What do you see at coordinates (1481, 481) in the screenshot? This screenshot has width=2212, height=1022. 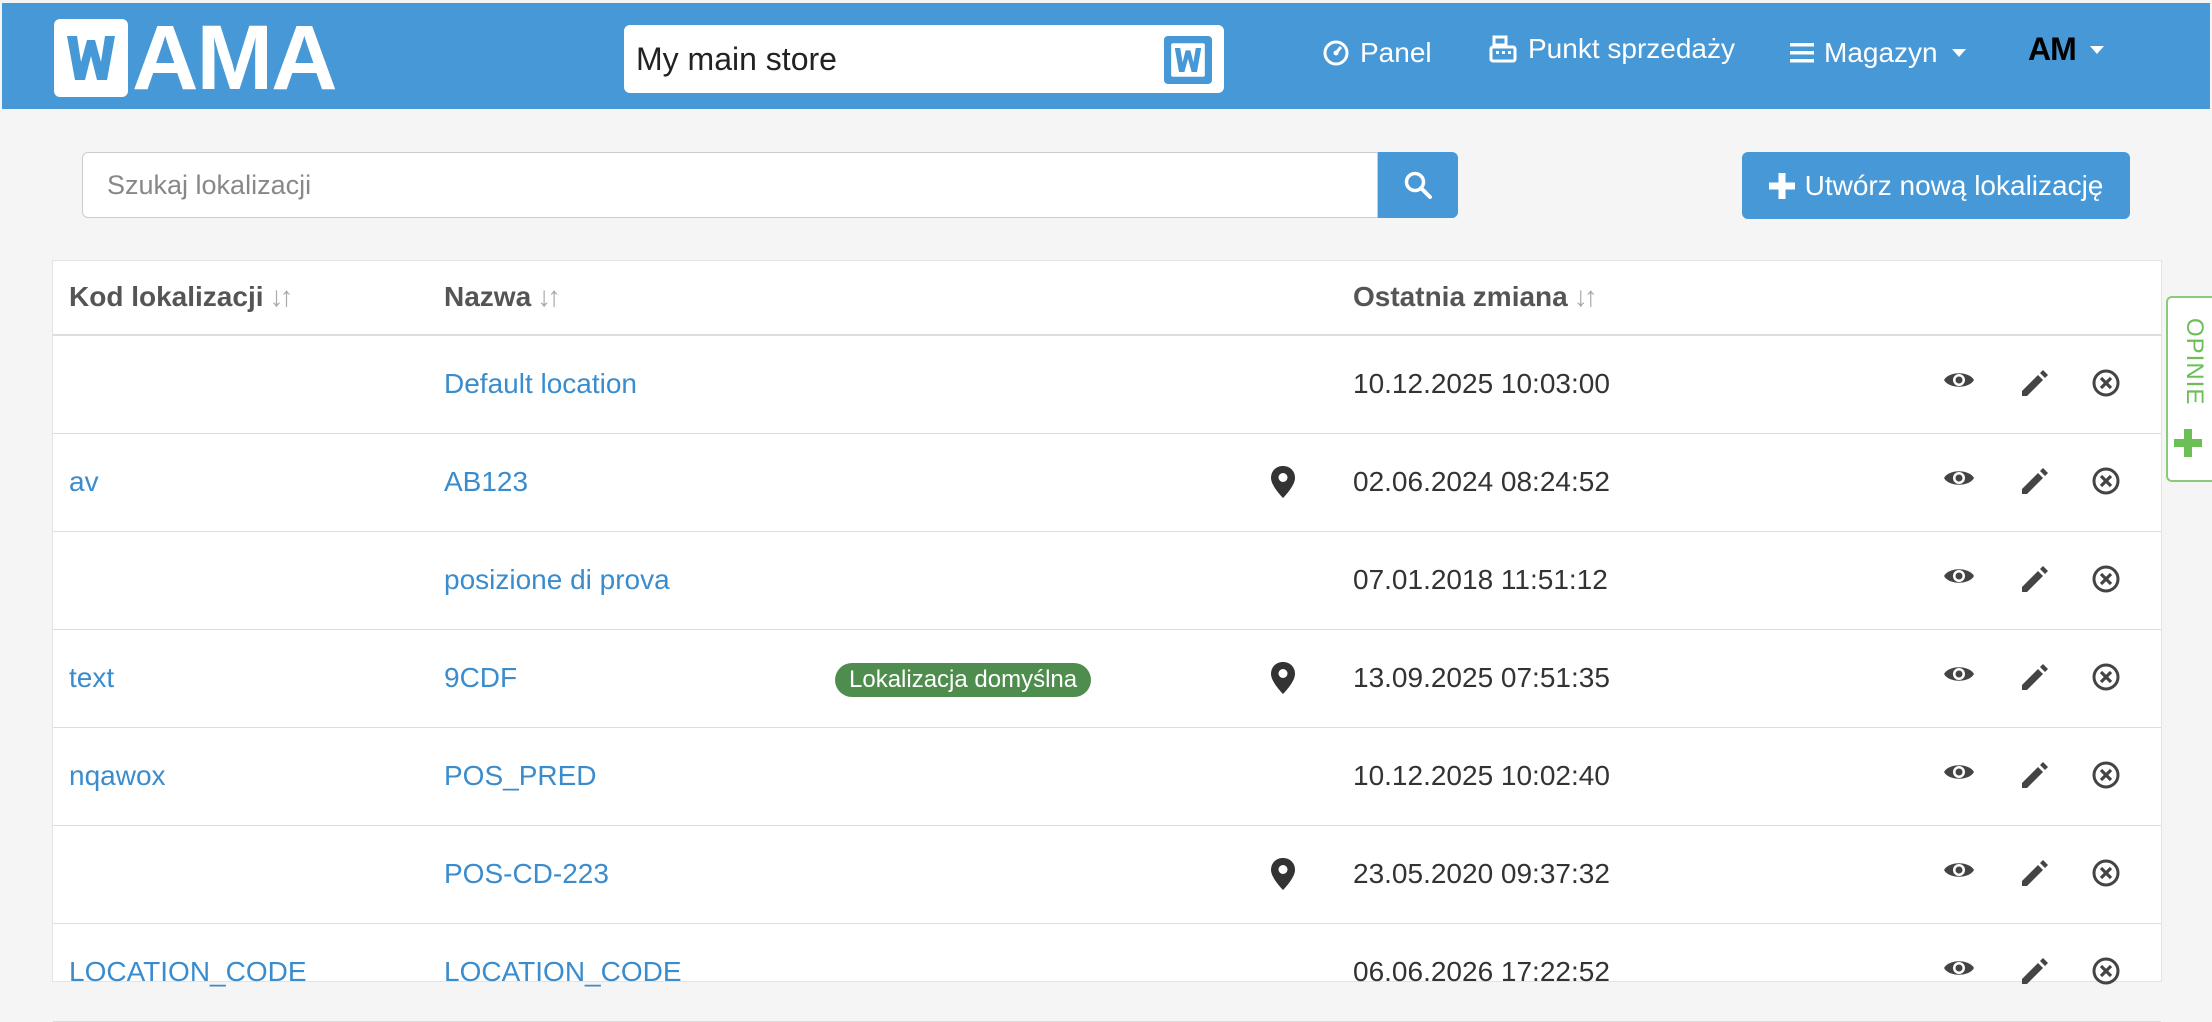 I see `last-modified-date: 02.06.2024 08:24:52` at bounding box center [1481, 481].